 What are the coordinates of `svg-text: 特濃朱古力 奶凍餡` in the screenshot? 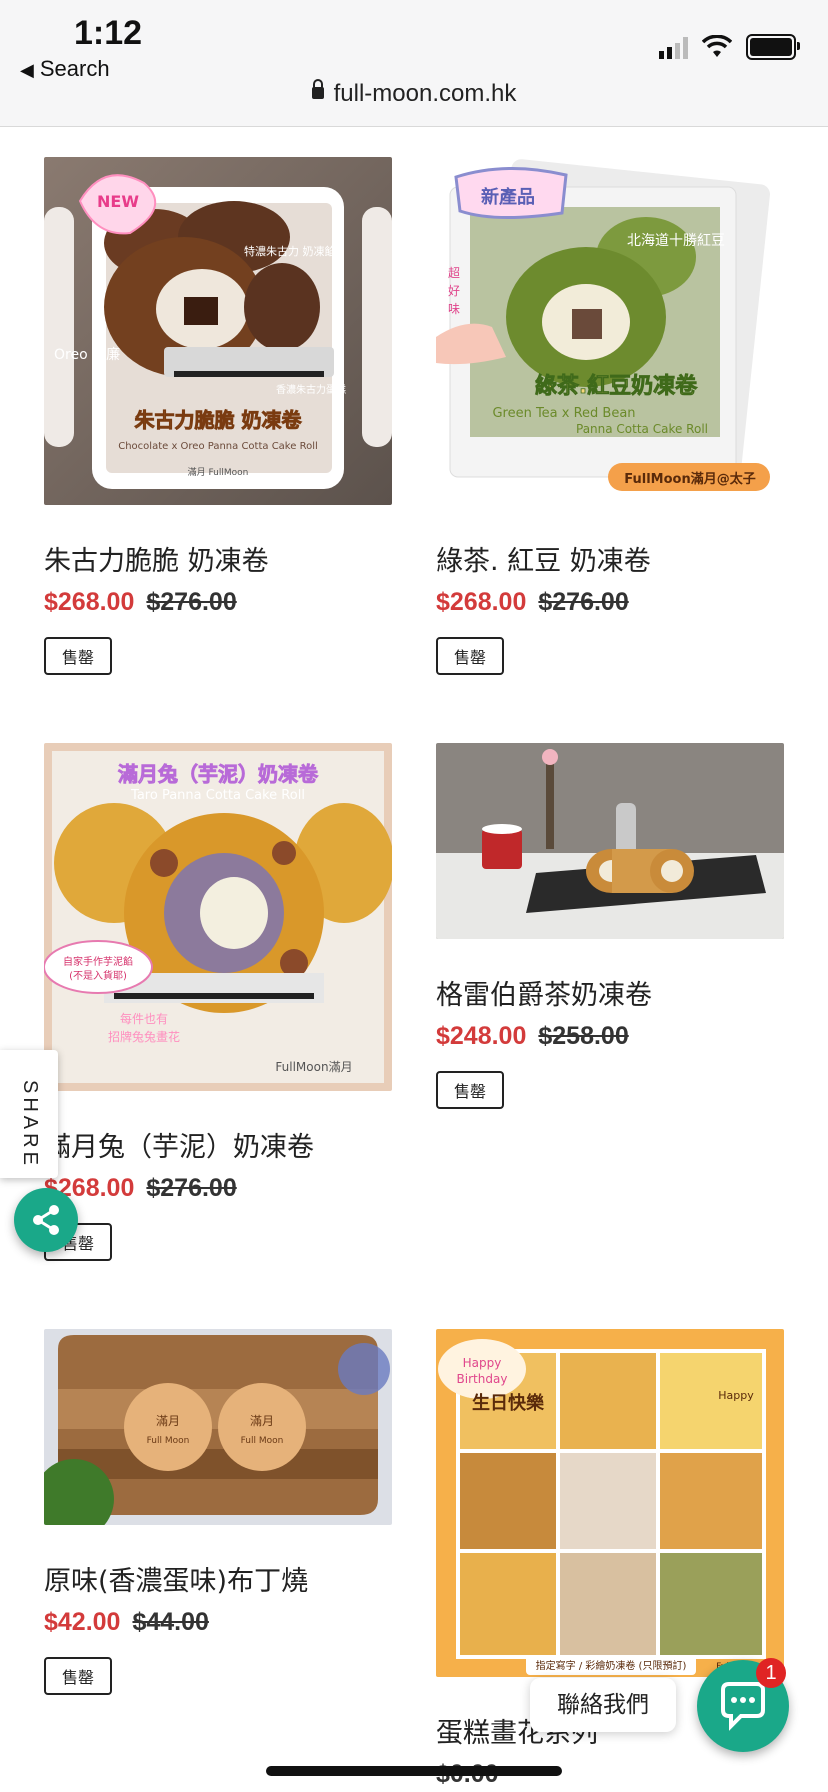 It's located at (290, 251).